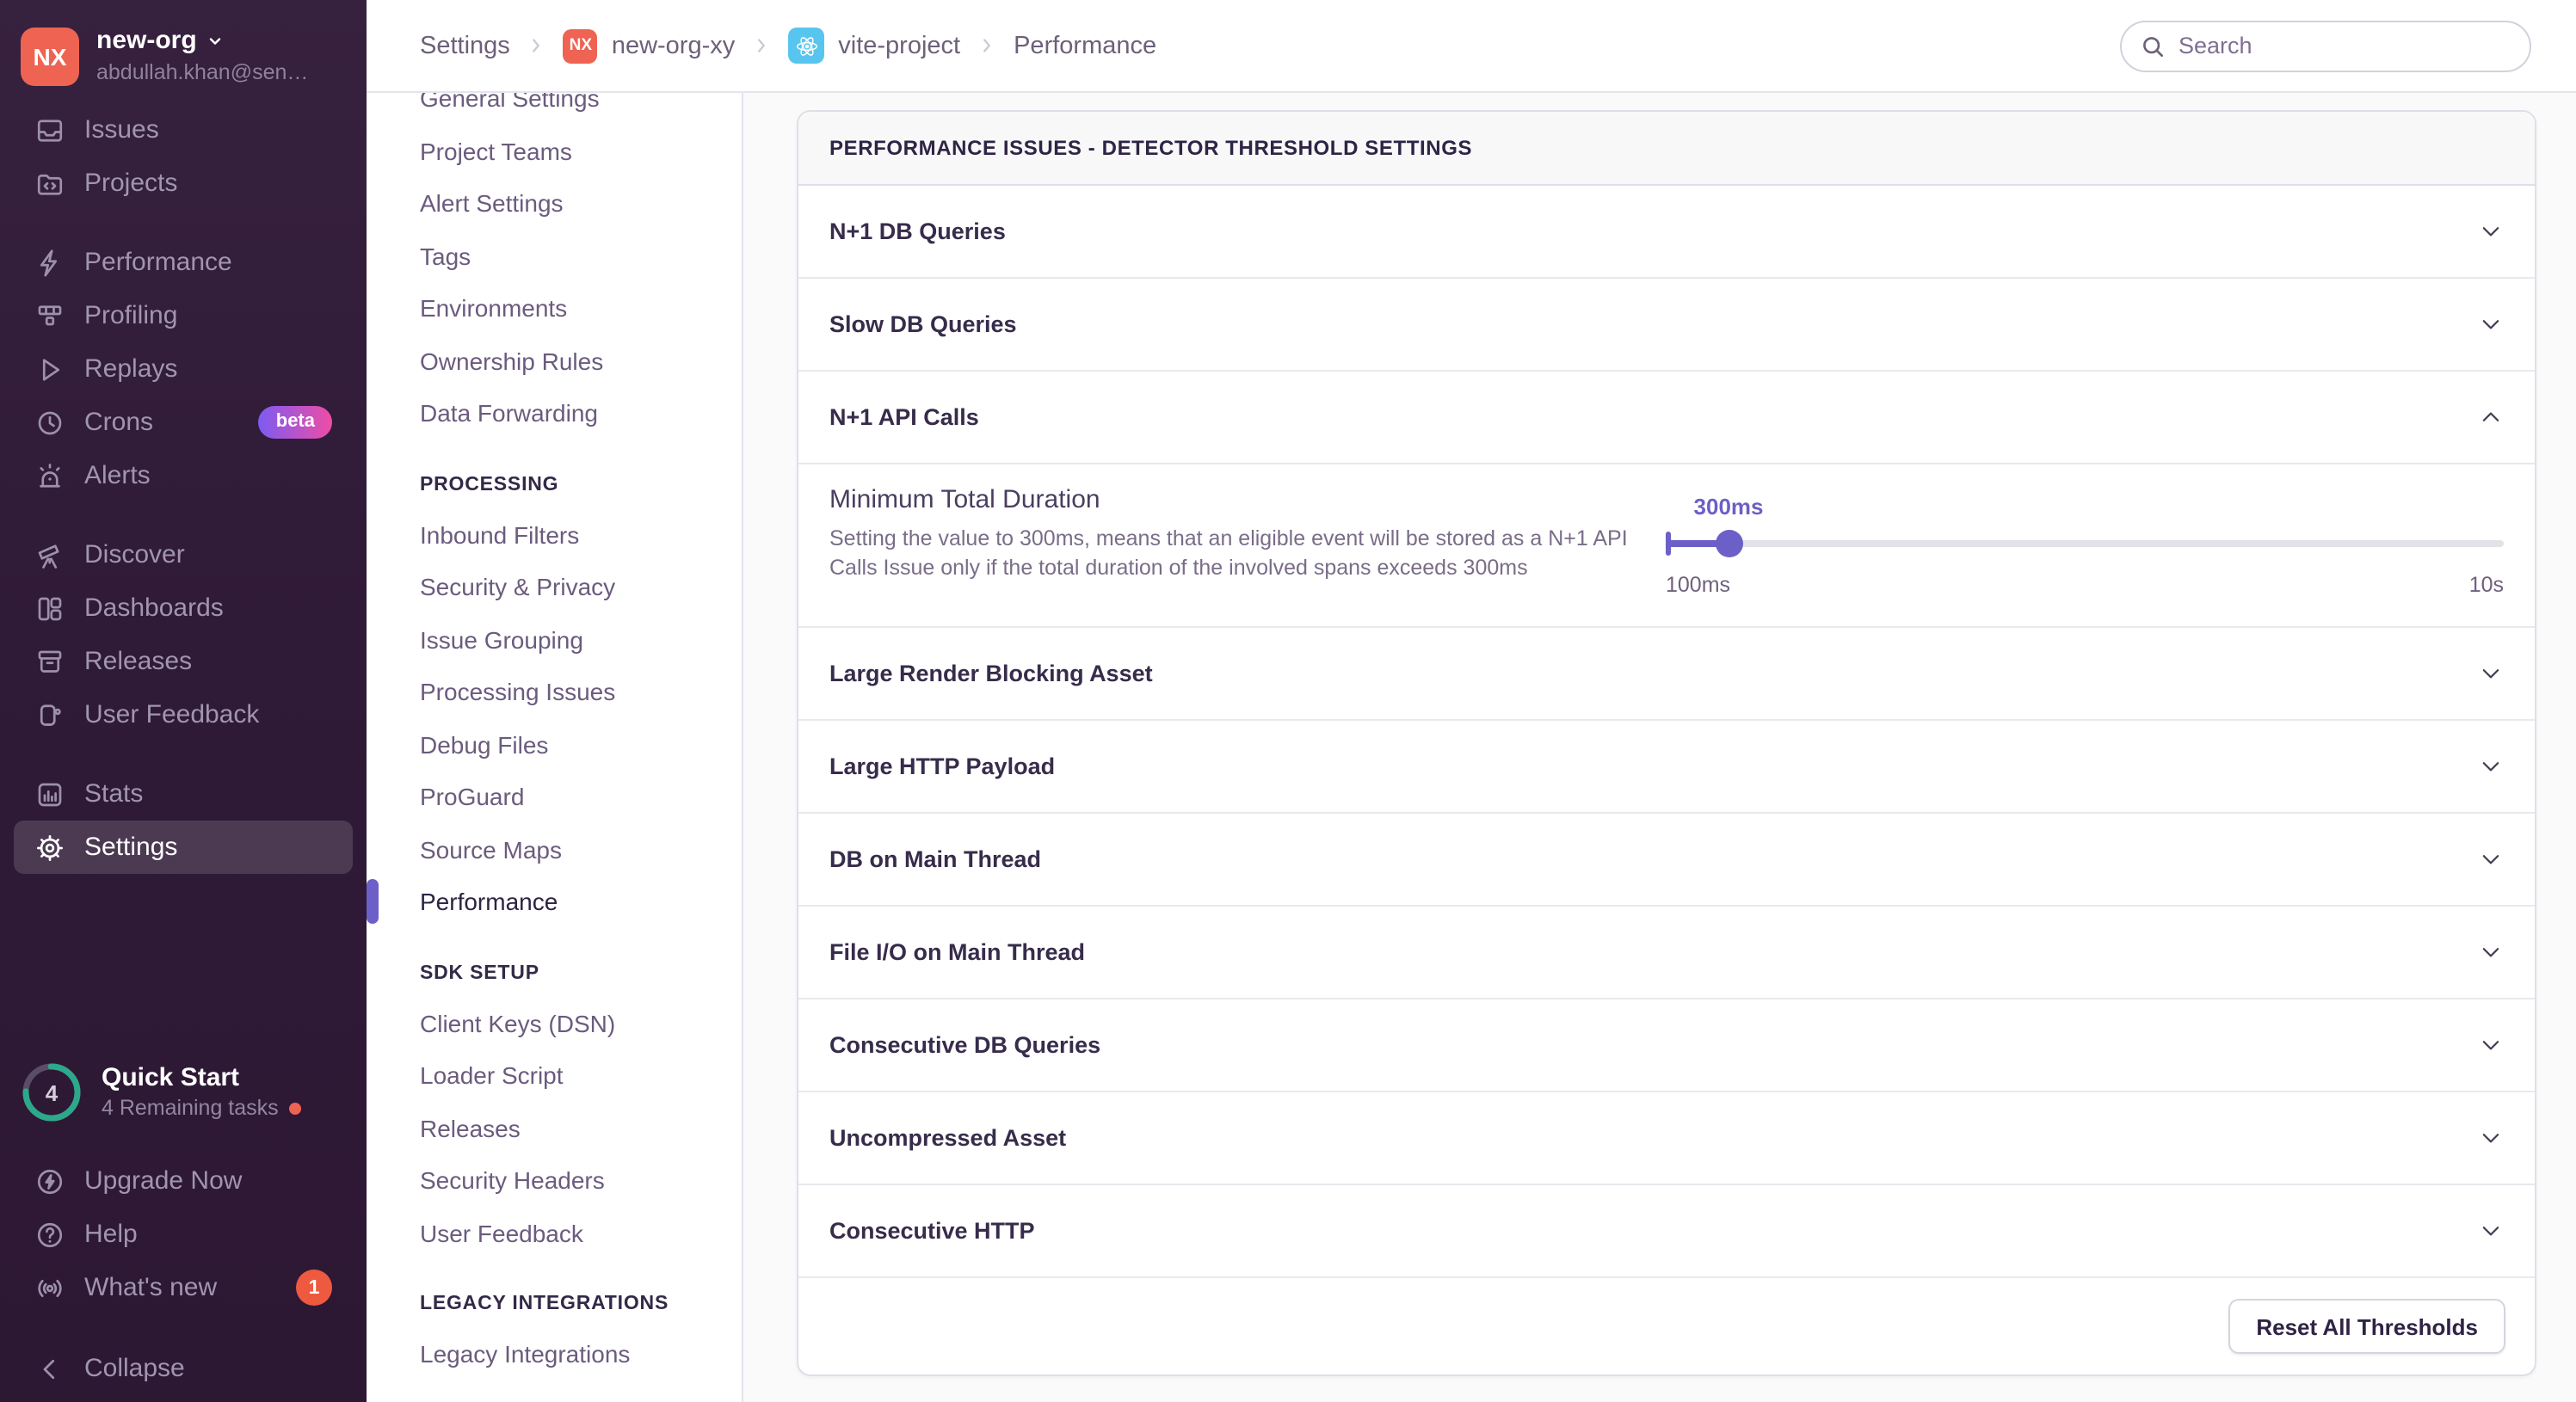 The image size is (2576, 1402). What do you see at coordinates (581, 692) in the screenshot?
I see `settings-nav-item-processing-issues: Processing Issues` at bounding box center [581, 692].